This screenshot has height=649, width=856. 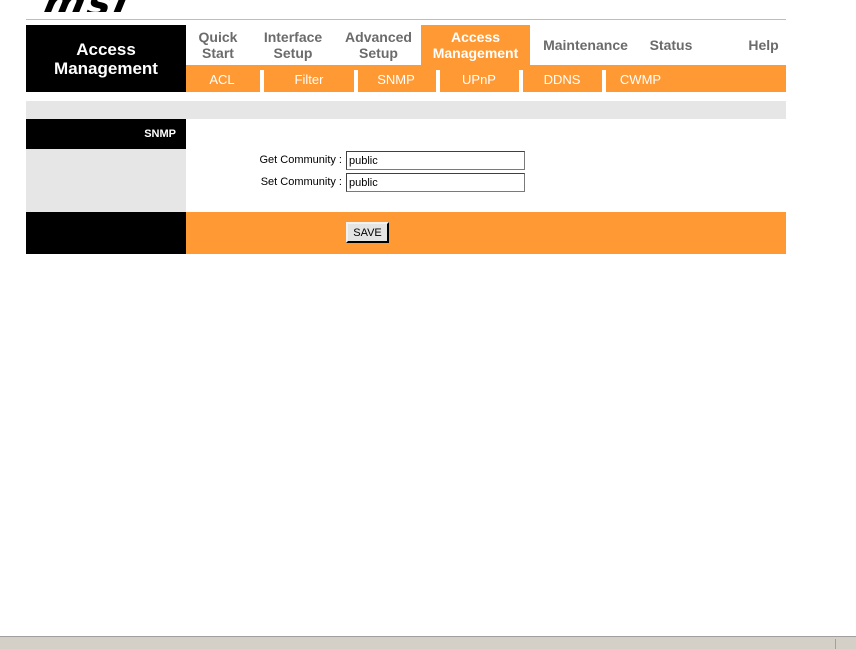 What do you see at coordinates (585, 45) in the screenshot?
I see `tab-maintenance: Maintenance` at bounding box center [585, 45].